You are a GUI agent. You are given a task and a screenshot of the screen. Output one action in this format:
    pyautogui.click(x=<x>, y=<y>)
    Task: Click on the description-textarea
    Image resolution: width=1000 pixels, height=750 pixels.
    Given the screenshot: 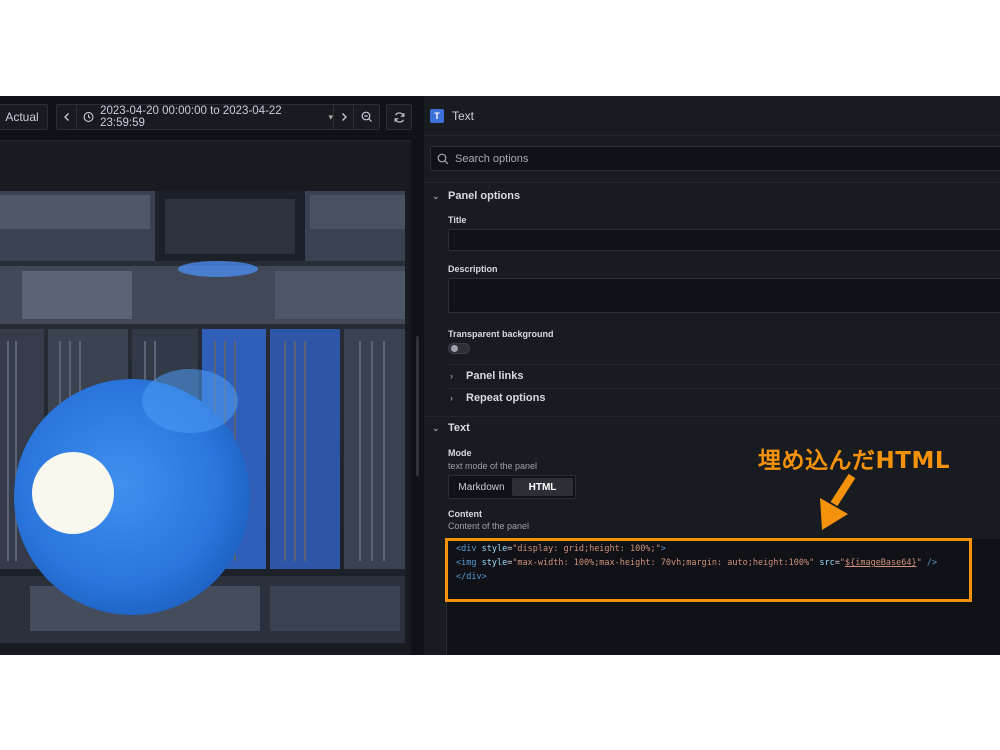 What is the action you would take?
    pyautogui.click(x=724, y=295)
    